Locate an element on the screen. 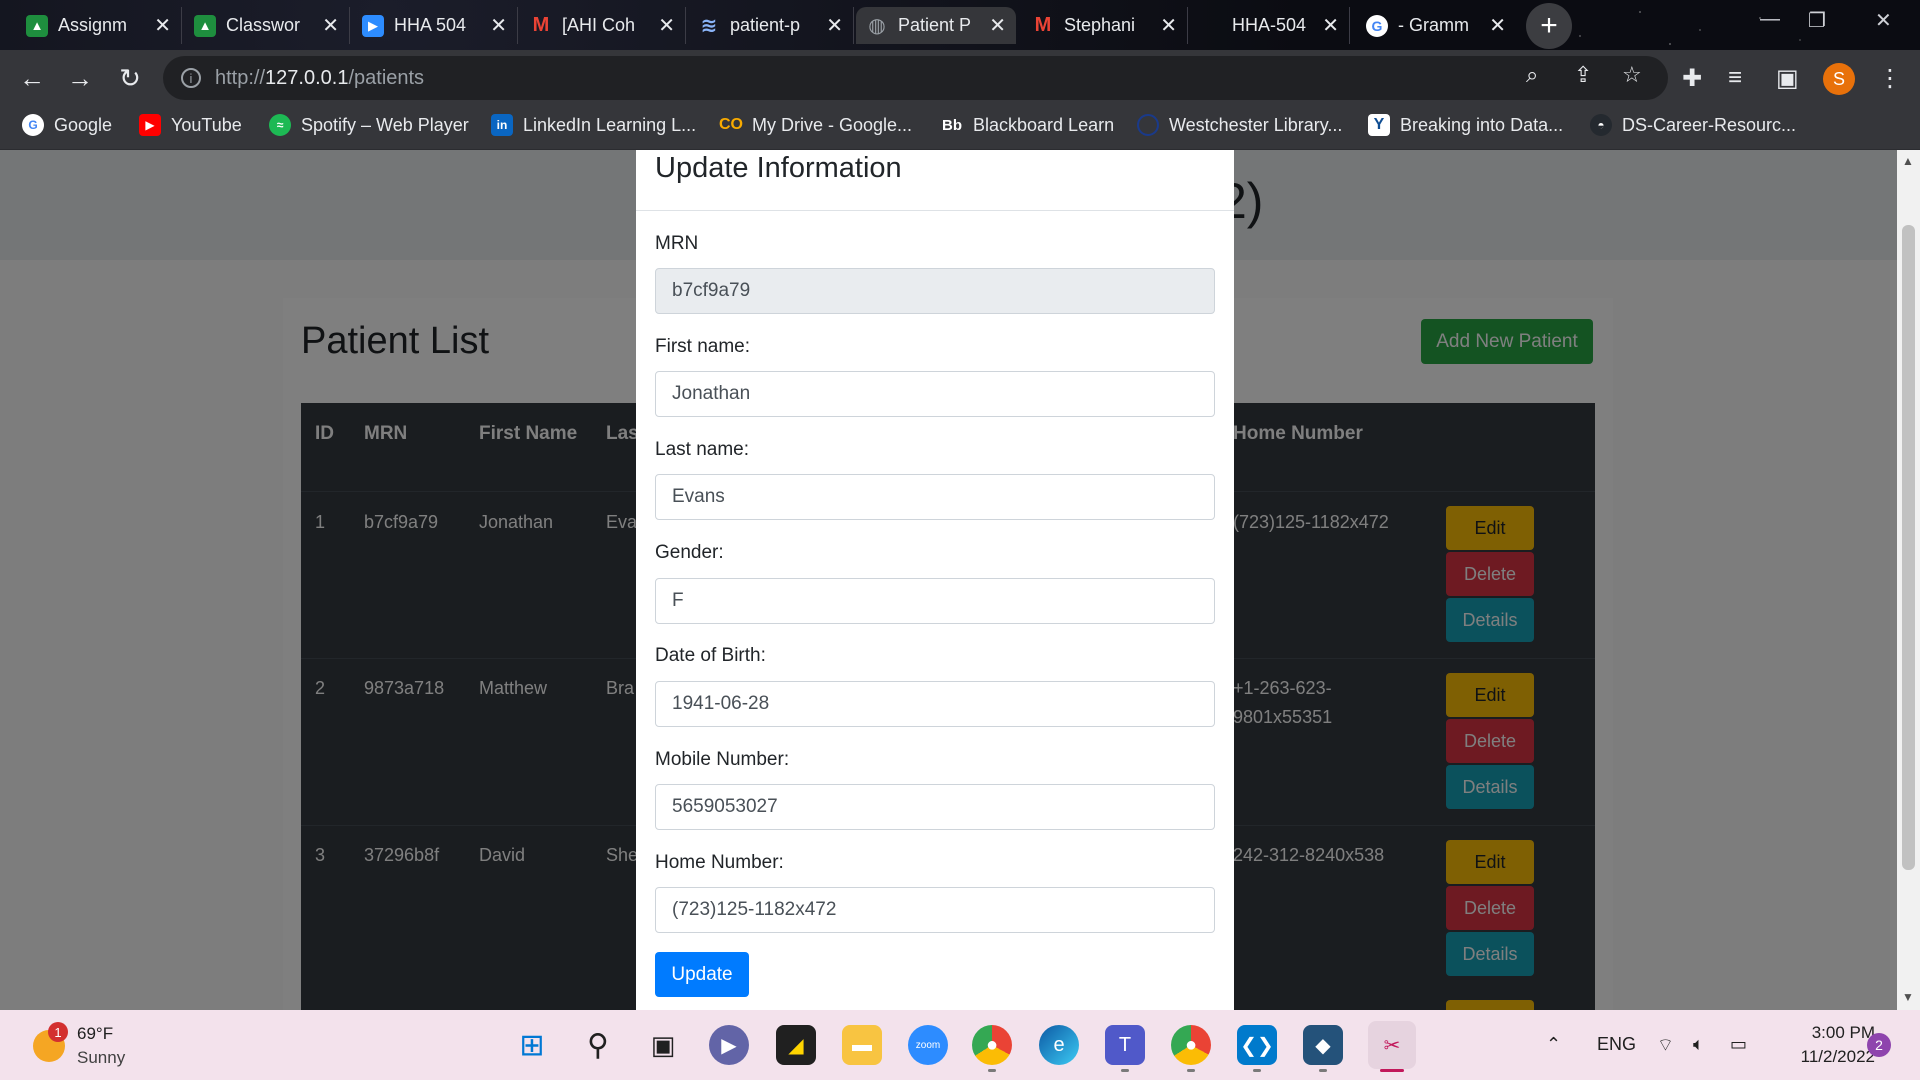 Image resolution: width=1920 pixels, height=1080 pixels. tab-hha504-2: HHA-504 ✕ is located at coordinates (1270, 25).